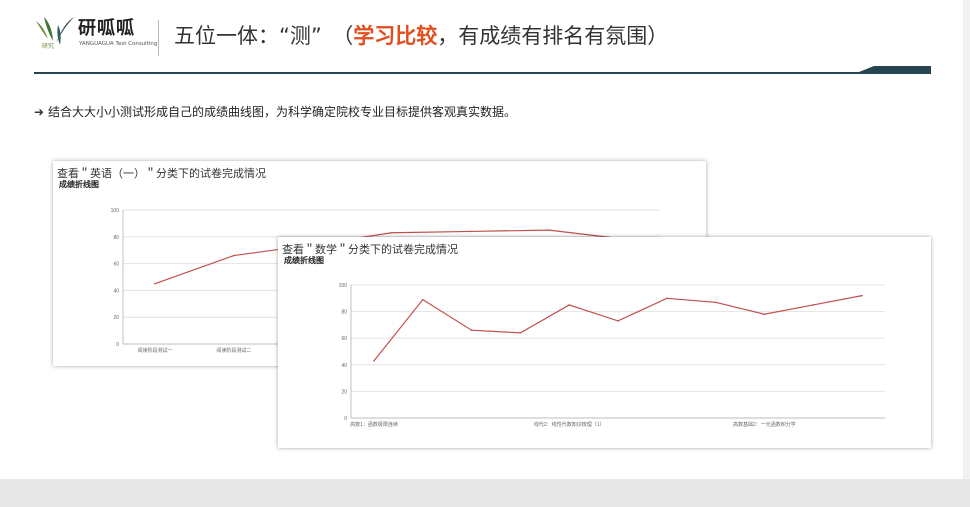 The width and height of the screenshot is (970, 507). What do you see at coordinates (966, 239) in the screenshot?
I see `scrollbar-track` at bounding box center [966, 239].